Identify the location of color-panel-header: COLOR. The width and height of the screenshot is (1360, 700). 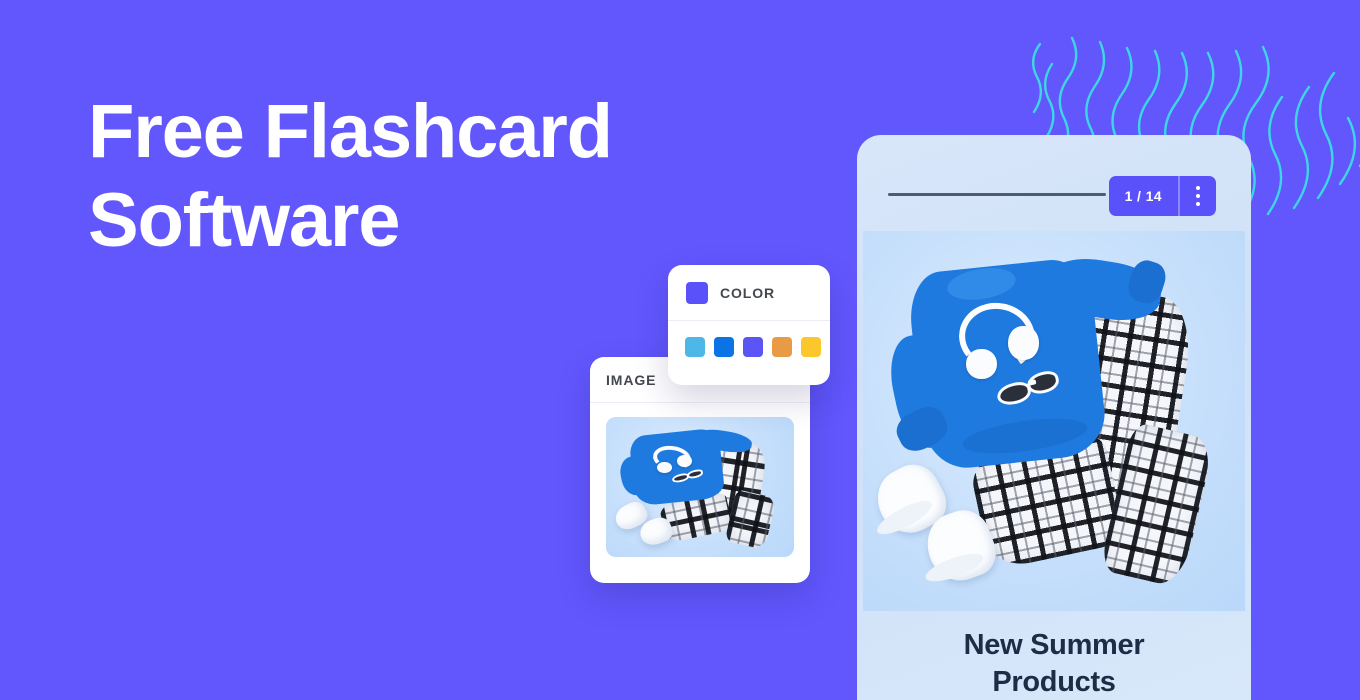
(749, 293).